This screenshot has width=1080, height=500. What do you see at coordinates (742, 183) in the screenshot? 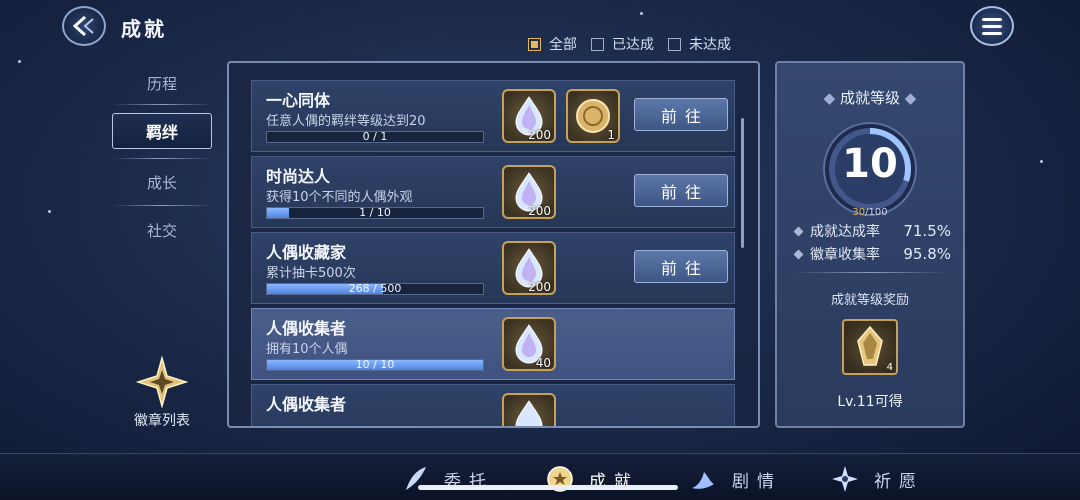
I see `scrollbar` at bounding box center [742, 183].